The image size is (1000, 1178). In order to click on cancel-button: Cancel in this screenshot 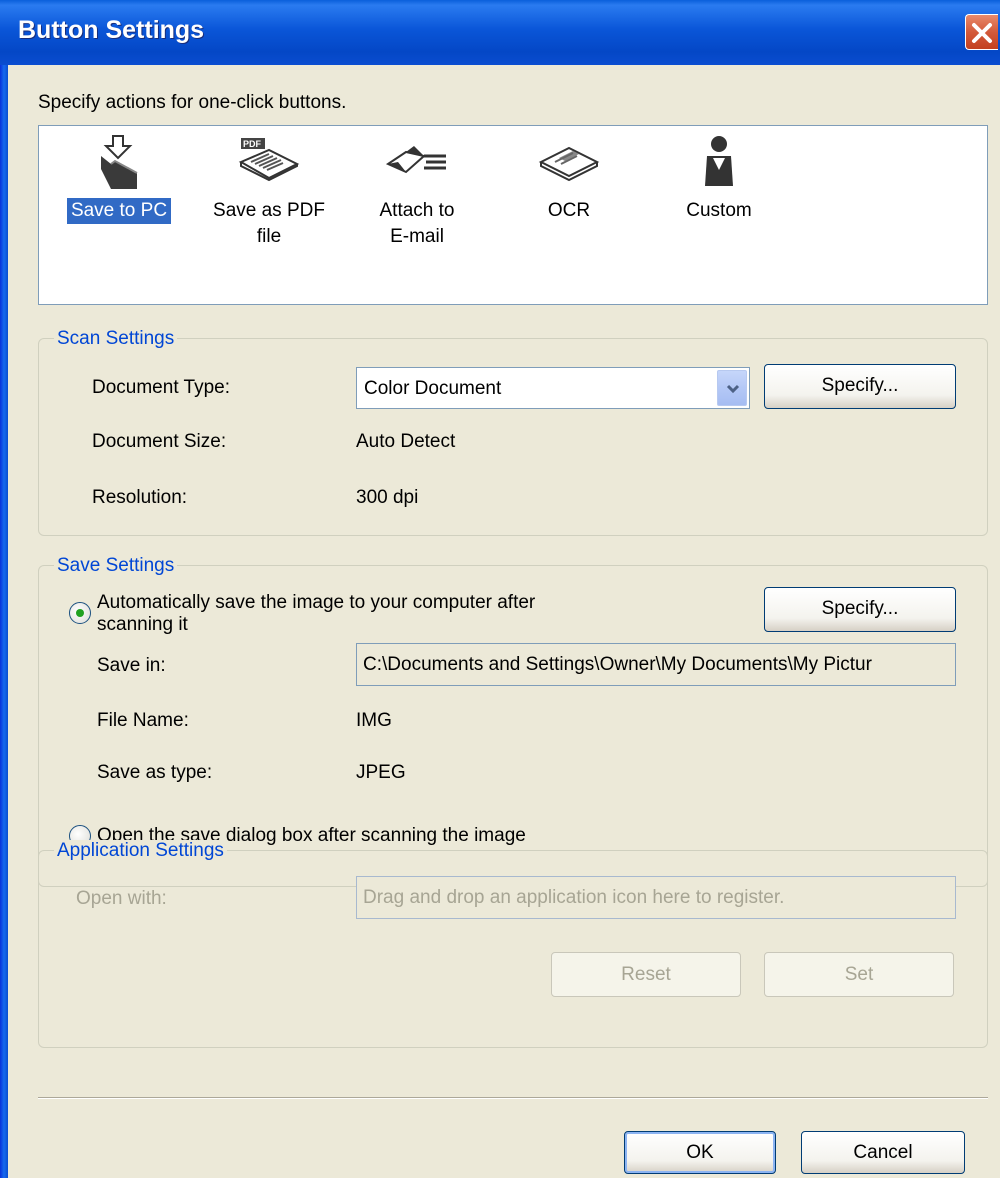, I will do `click(883, 1152)`.